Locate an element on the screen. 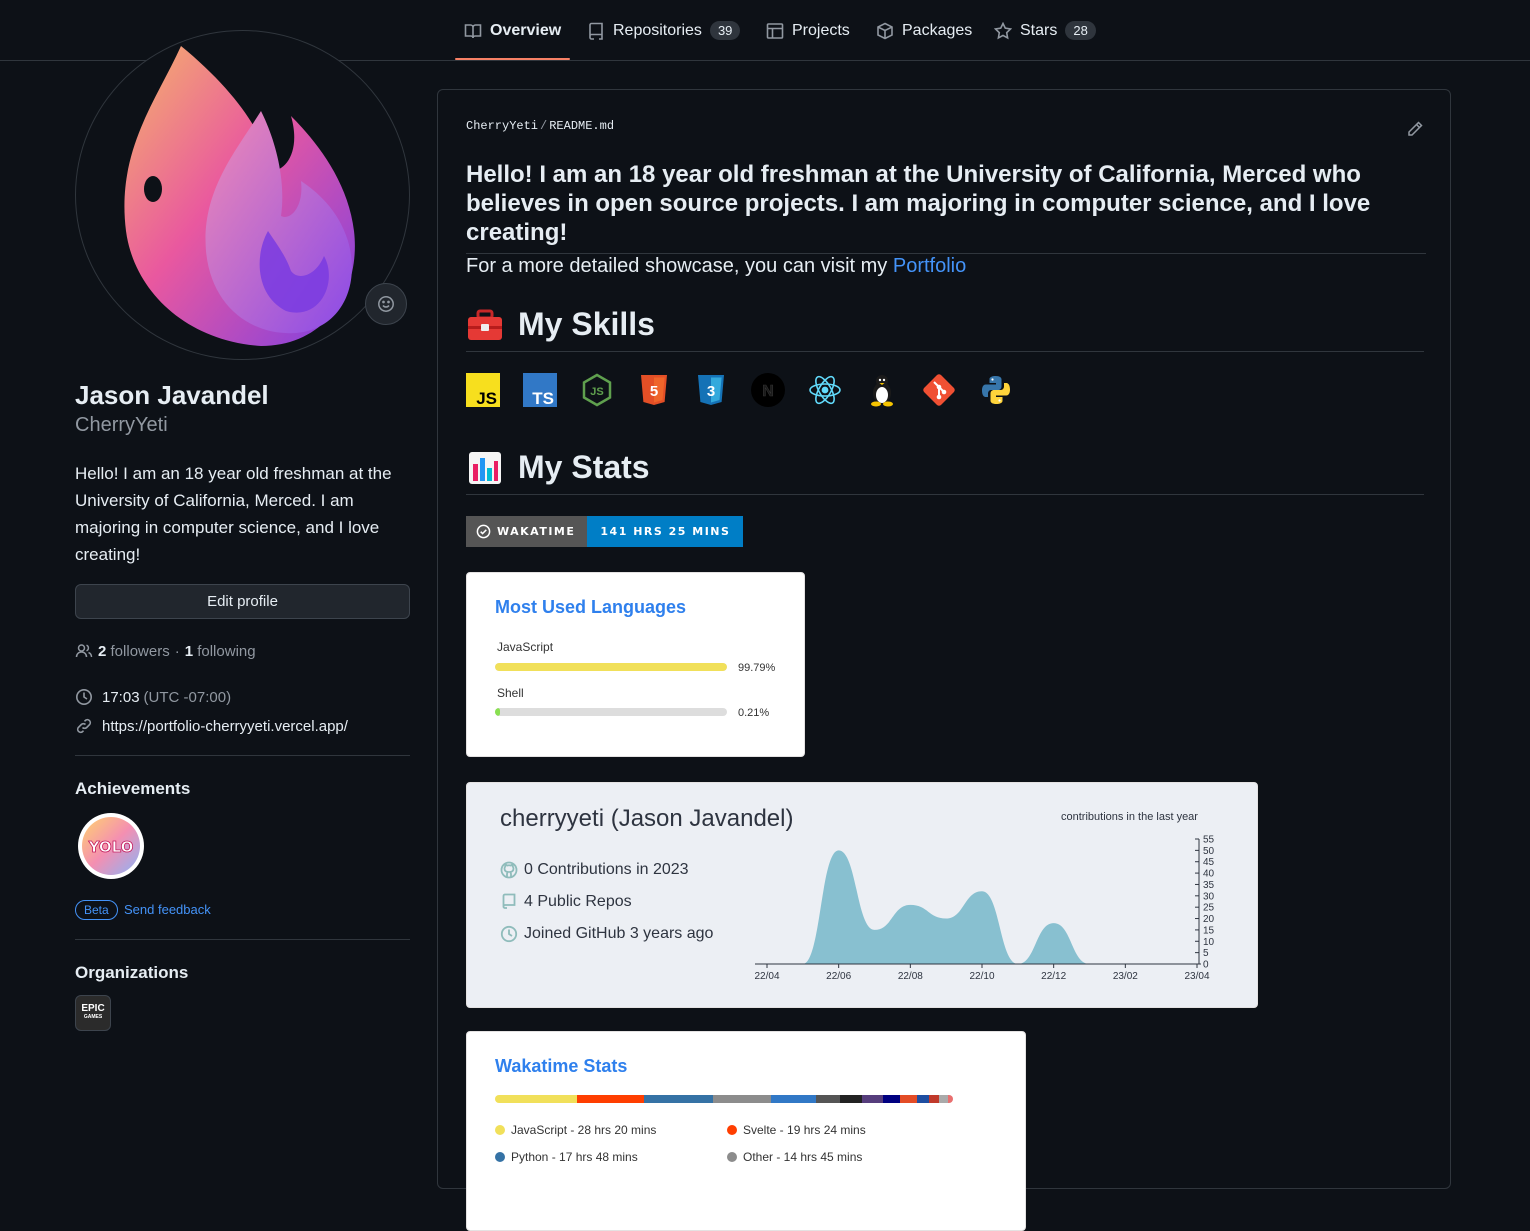  readme-owner-link: CherryYeti is located at coordinates (502, 126).